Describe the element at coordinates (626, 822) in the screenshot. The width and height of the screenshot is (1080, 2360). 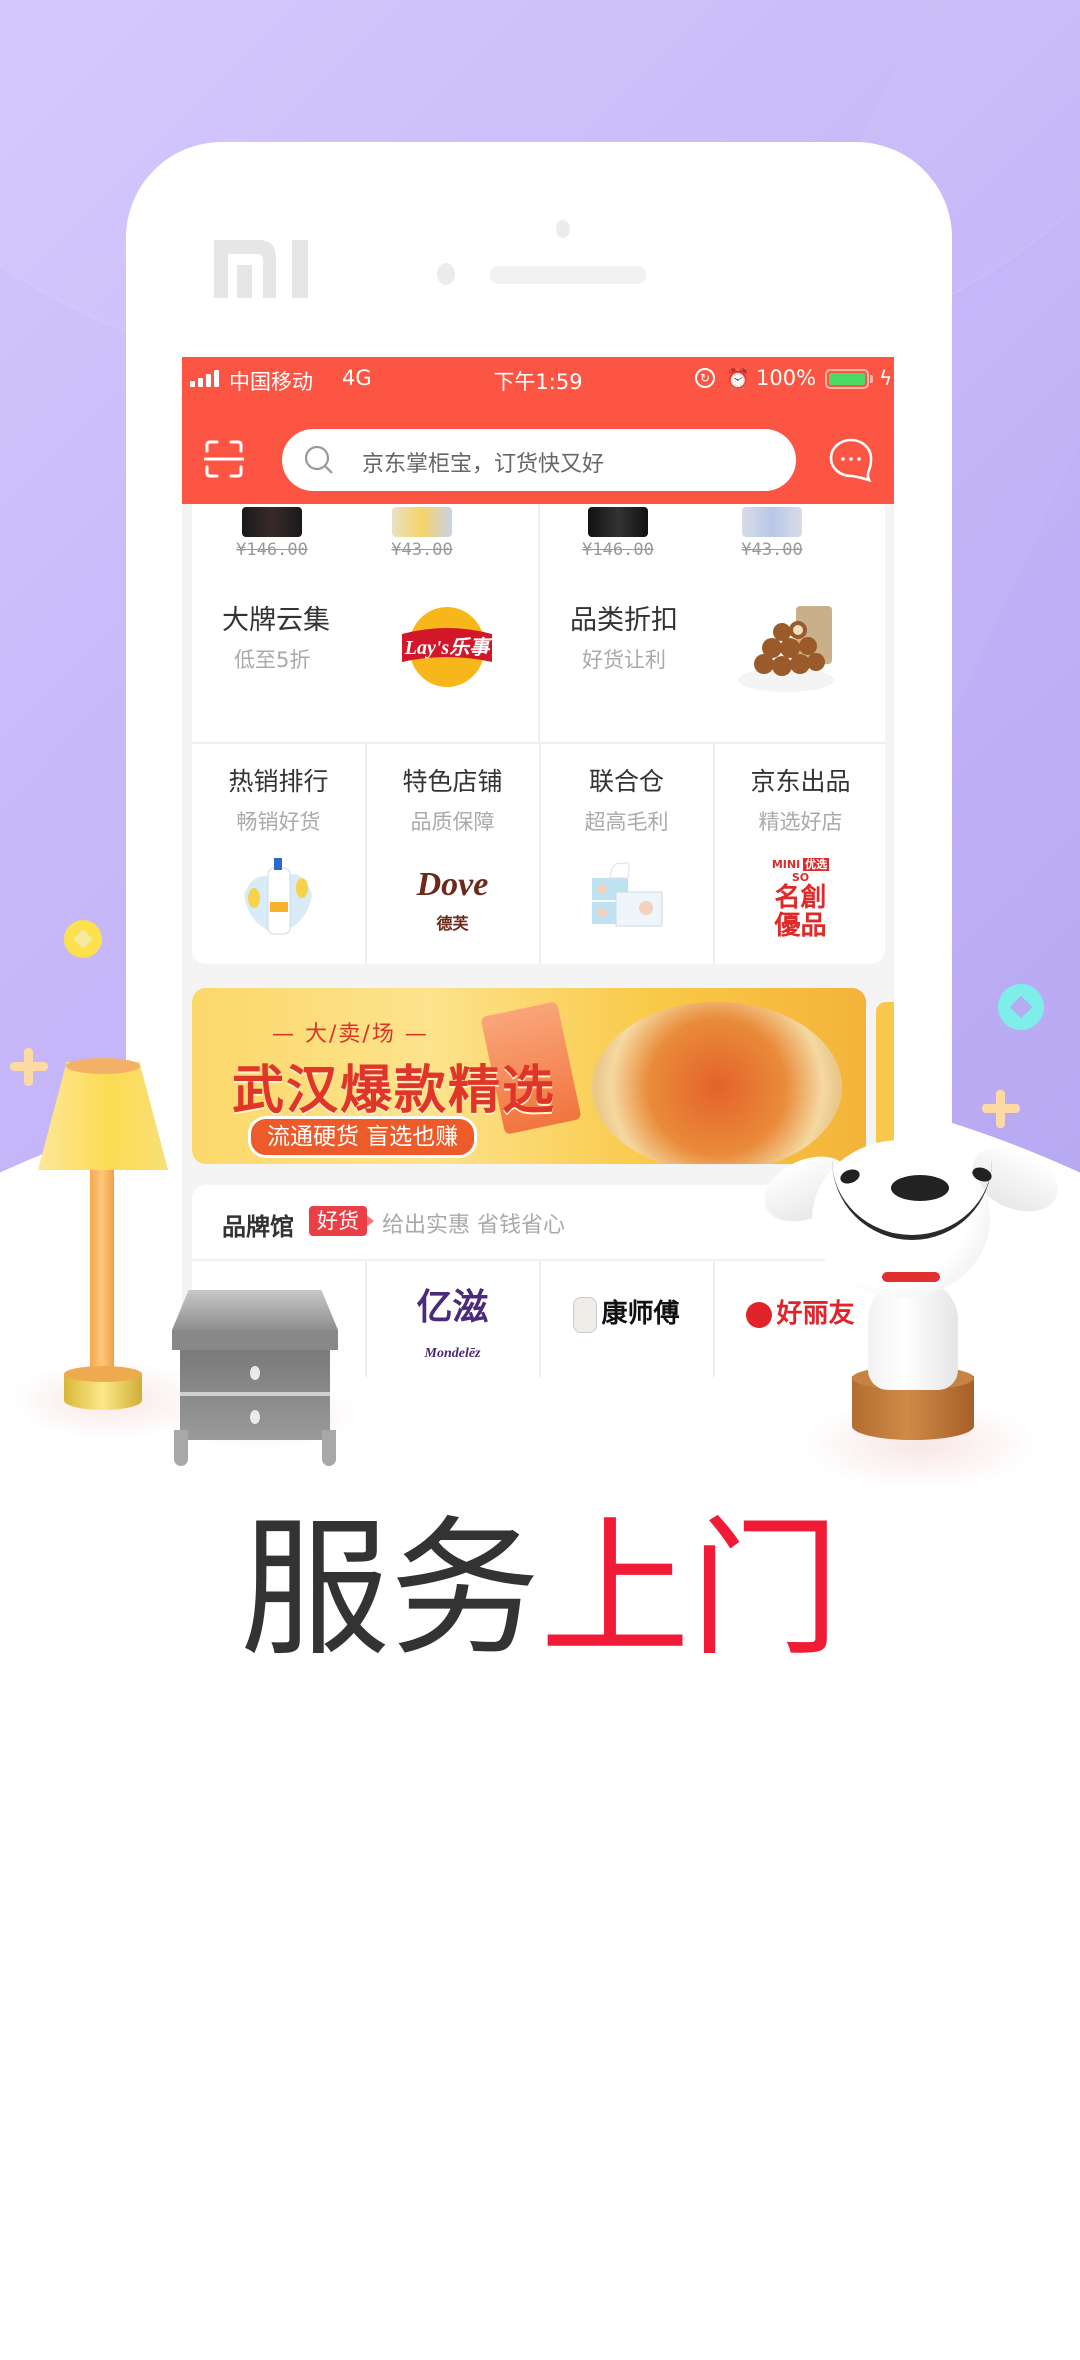
I see `card-subtitle: 超高毛利` at that location.